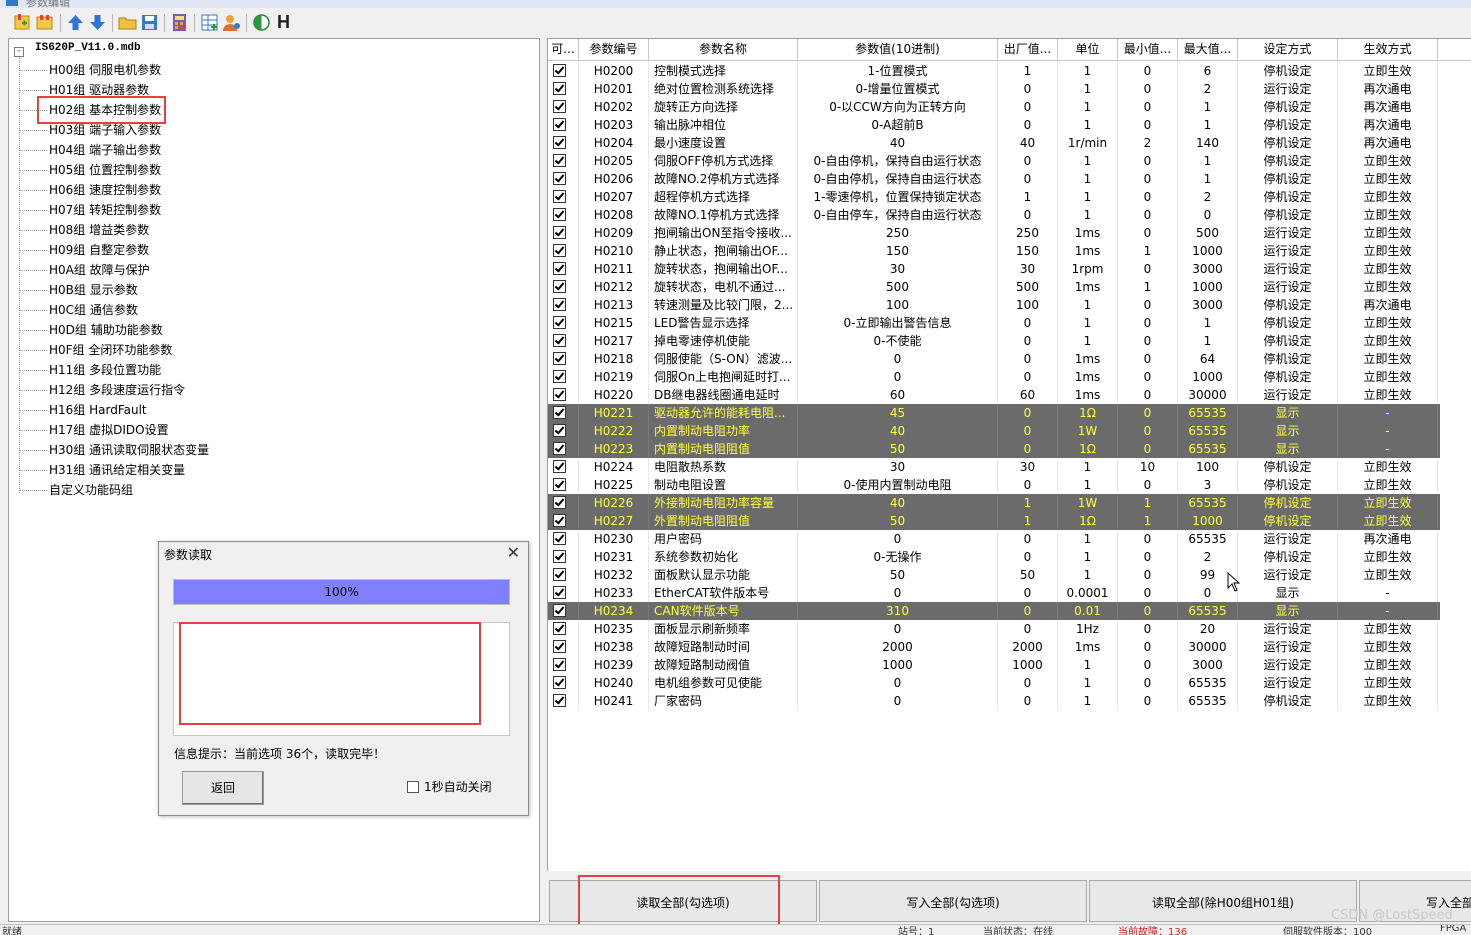 The width and height of the screenshot is (1471, 935). I want to click on table-row: H0233 EtherCAT软件版本号 0 0 0.0001 0 0 显示 -, so click(994, 593).